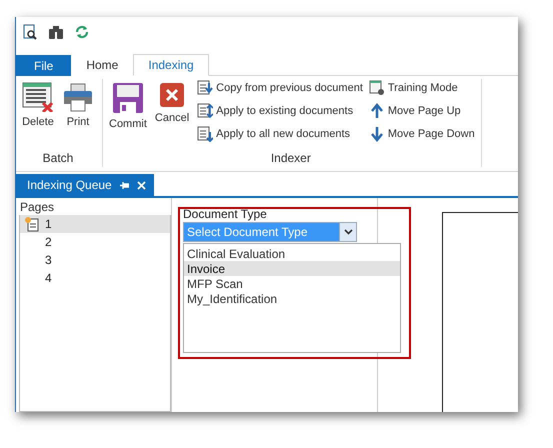 The image size is (553, 448). What do you see at coordinates (30, 32) in the screenshot?
I see `document-search-icon` at bounding box center [30, 32].